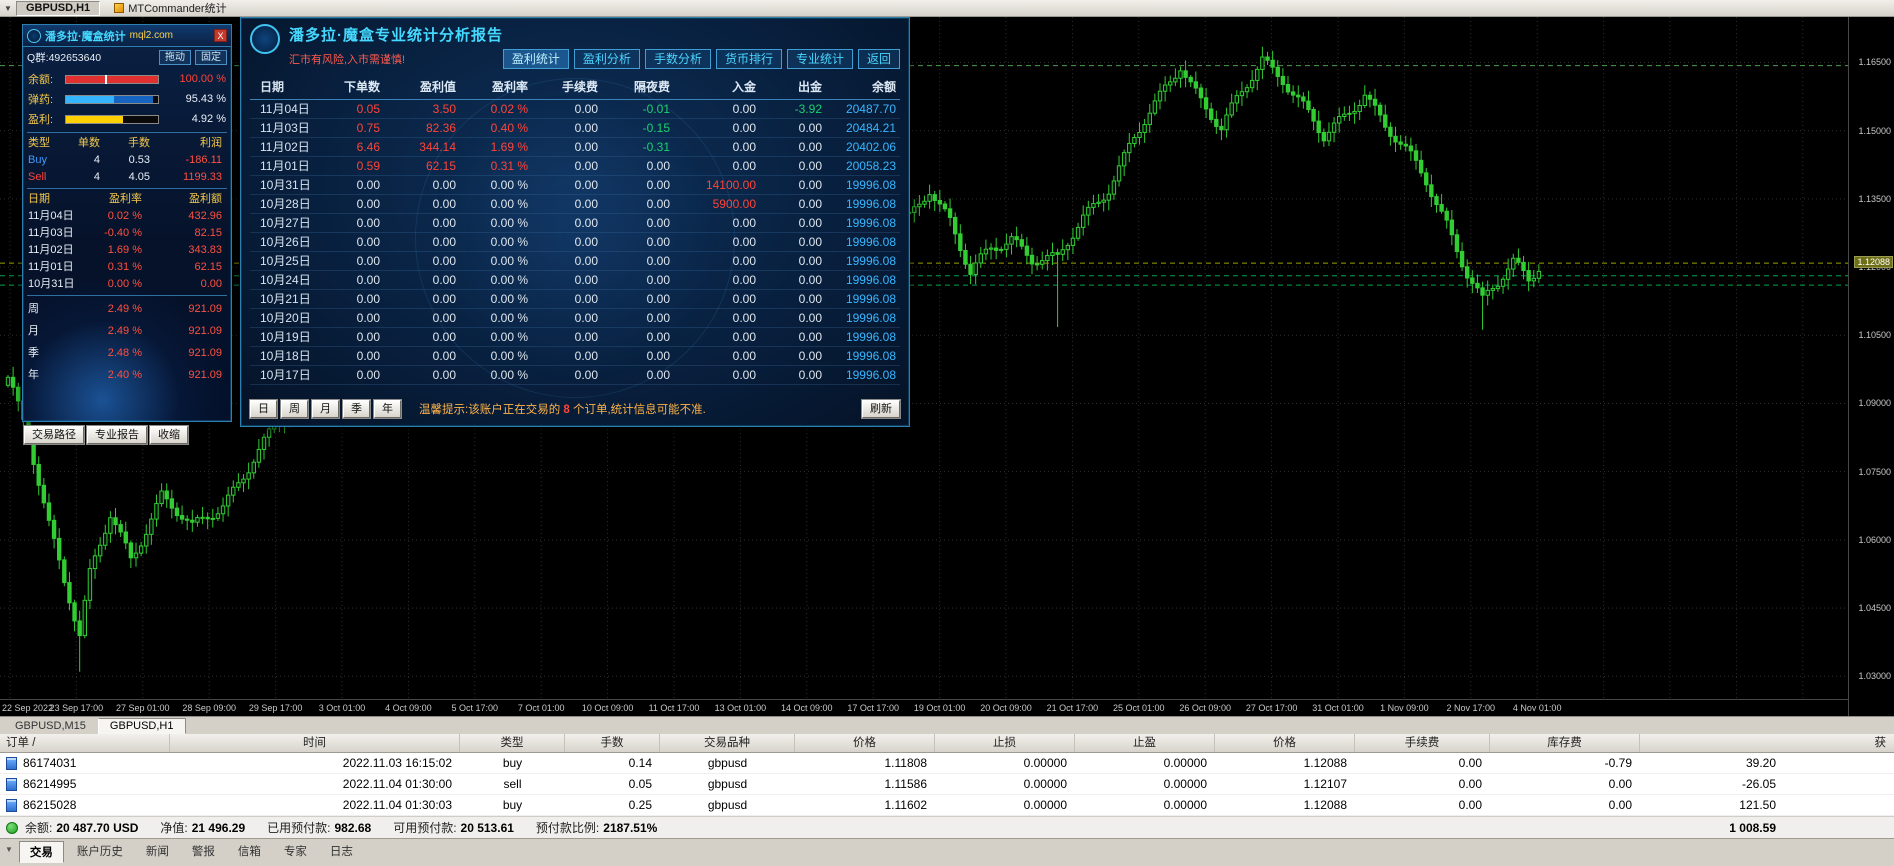 Image resolution: width=1894 pixels, height=866 pixels. Describe the element at coordinates (127, 57) in the screenshot. I see `stats-panel-subbar: Q群:492653640 拖动 固定` at that location.